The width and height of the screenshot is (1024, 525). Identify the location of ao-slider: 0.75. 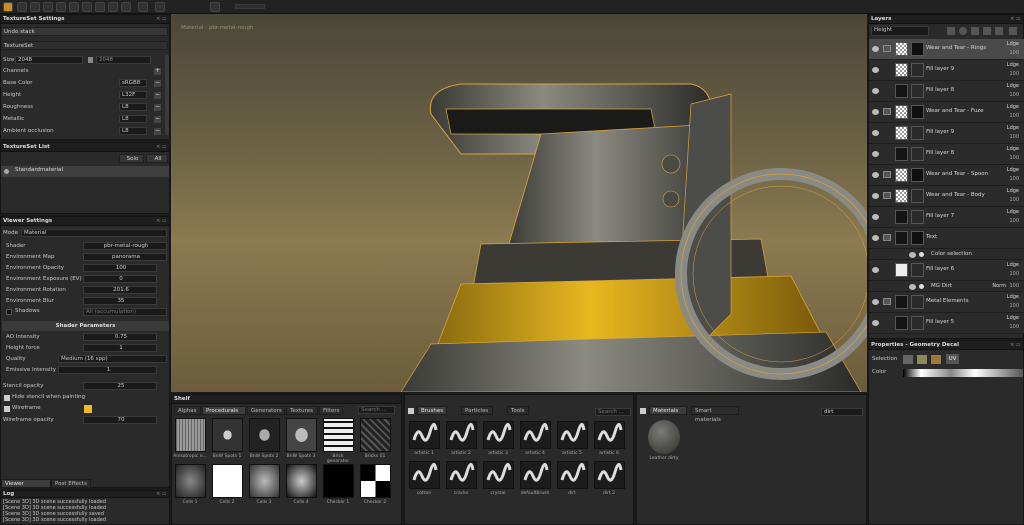
(120, 337).